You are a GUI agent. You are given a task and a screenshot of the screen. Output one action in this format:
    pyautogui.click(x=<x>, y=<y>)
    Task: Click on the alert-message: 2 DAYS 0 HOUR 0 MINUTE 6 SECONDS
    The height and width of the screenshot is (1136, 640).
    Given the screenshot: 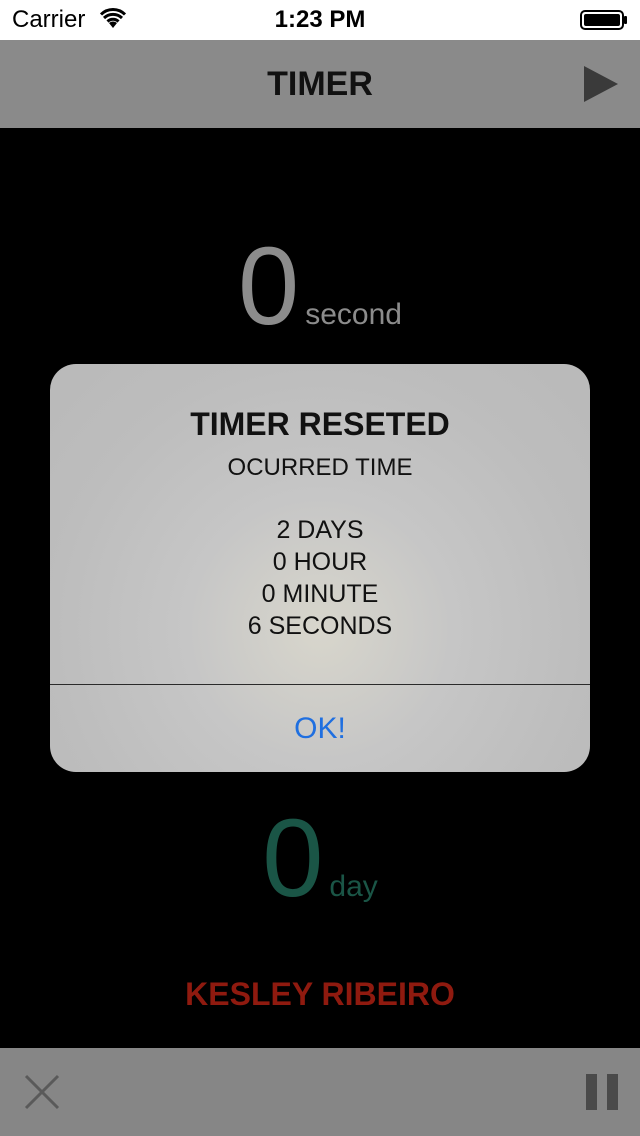 What is the action you would take?
    pyautogui.click(x=320, y=578)
    